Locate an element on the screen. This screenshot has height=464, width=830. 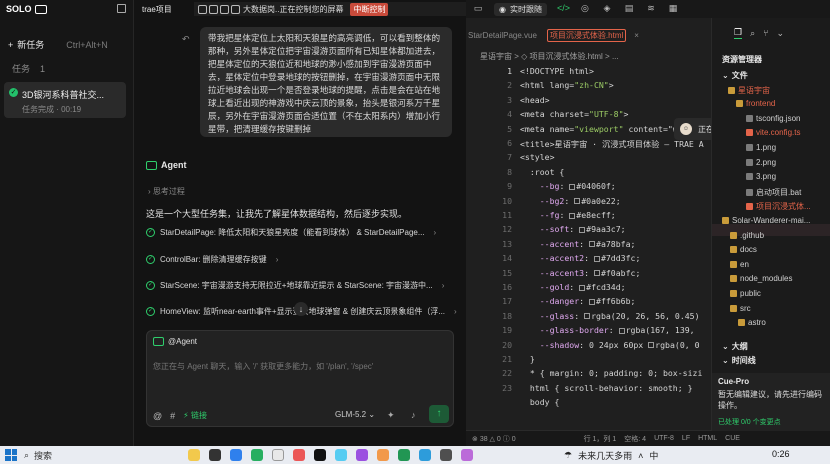
scroll-down-button: ↓ is located at coordinates (301, 309).